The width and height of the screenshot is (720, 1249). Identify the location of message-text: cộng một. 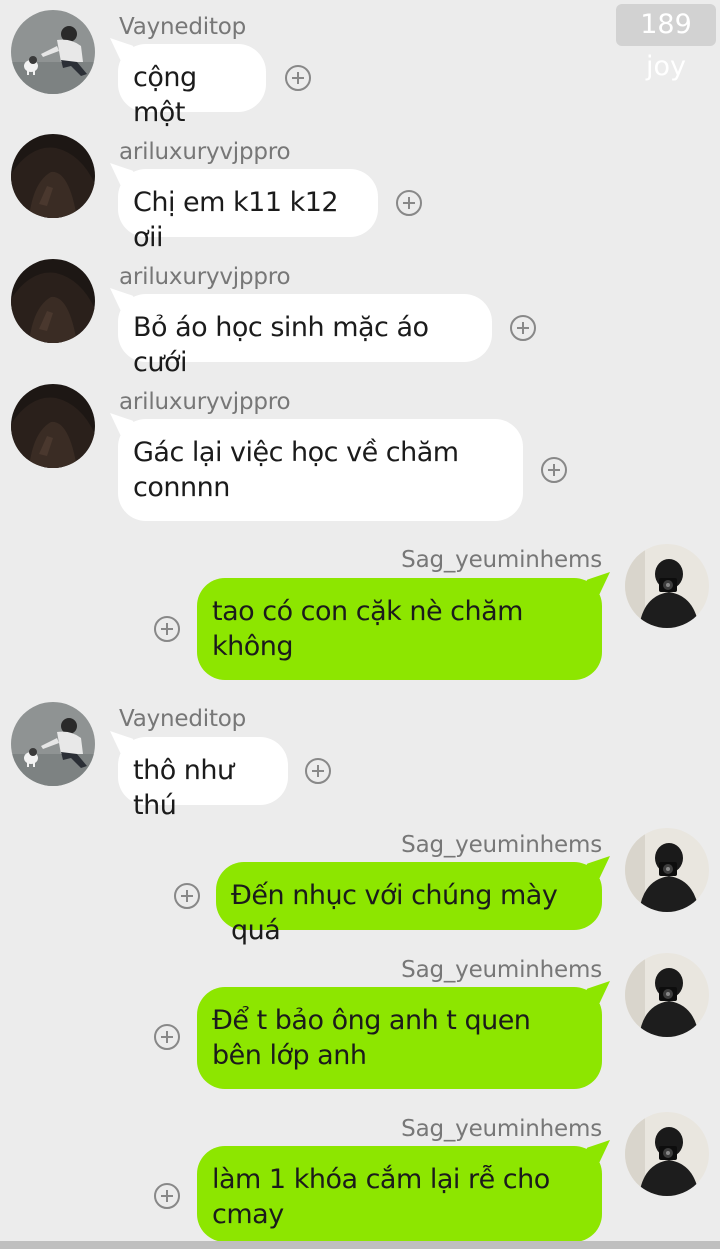
(165, 95).